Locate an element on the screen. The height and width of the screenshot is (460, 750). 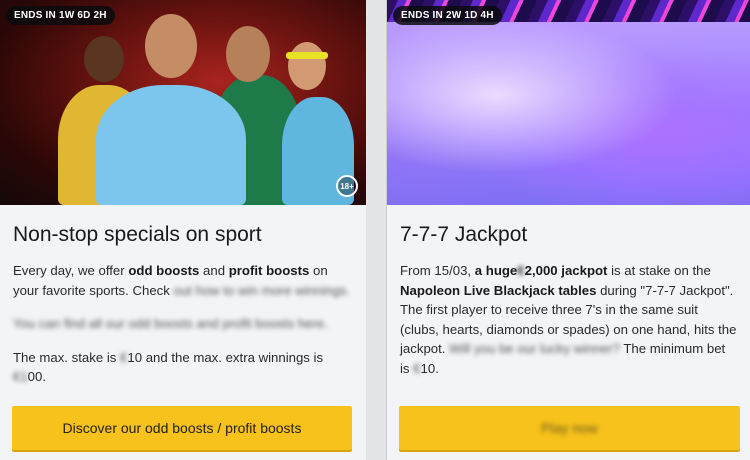
blurred-text: Will you be our lucky winner? is located at coordinates (534, 348).